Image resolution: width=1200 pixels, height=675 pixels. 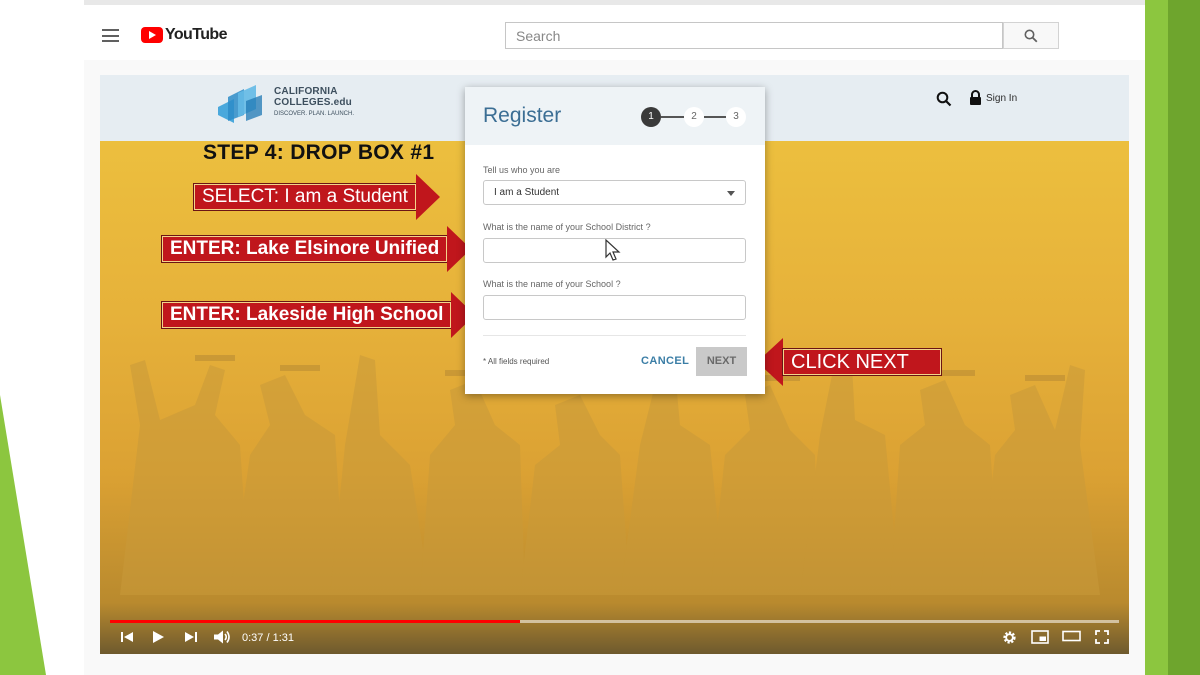 What do you see at coordinates (665, 361) in the screenshot?
I see `cancel-button: CANCEL` at bounding box center [665, 361].